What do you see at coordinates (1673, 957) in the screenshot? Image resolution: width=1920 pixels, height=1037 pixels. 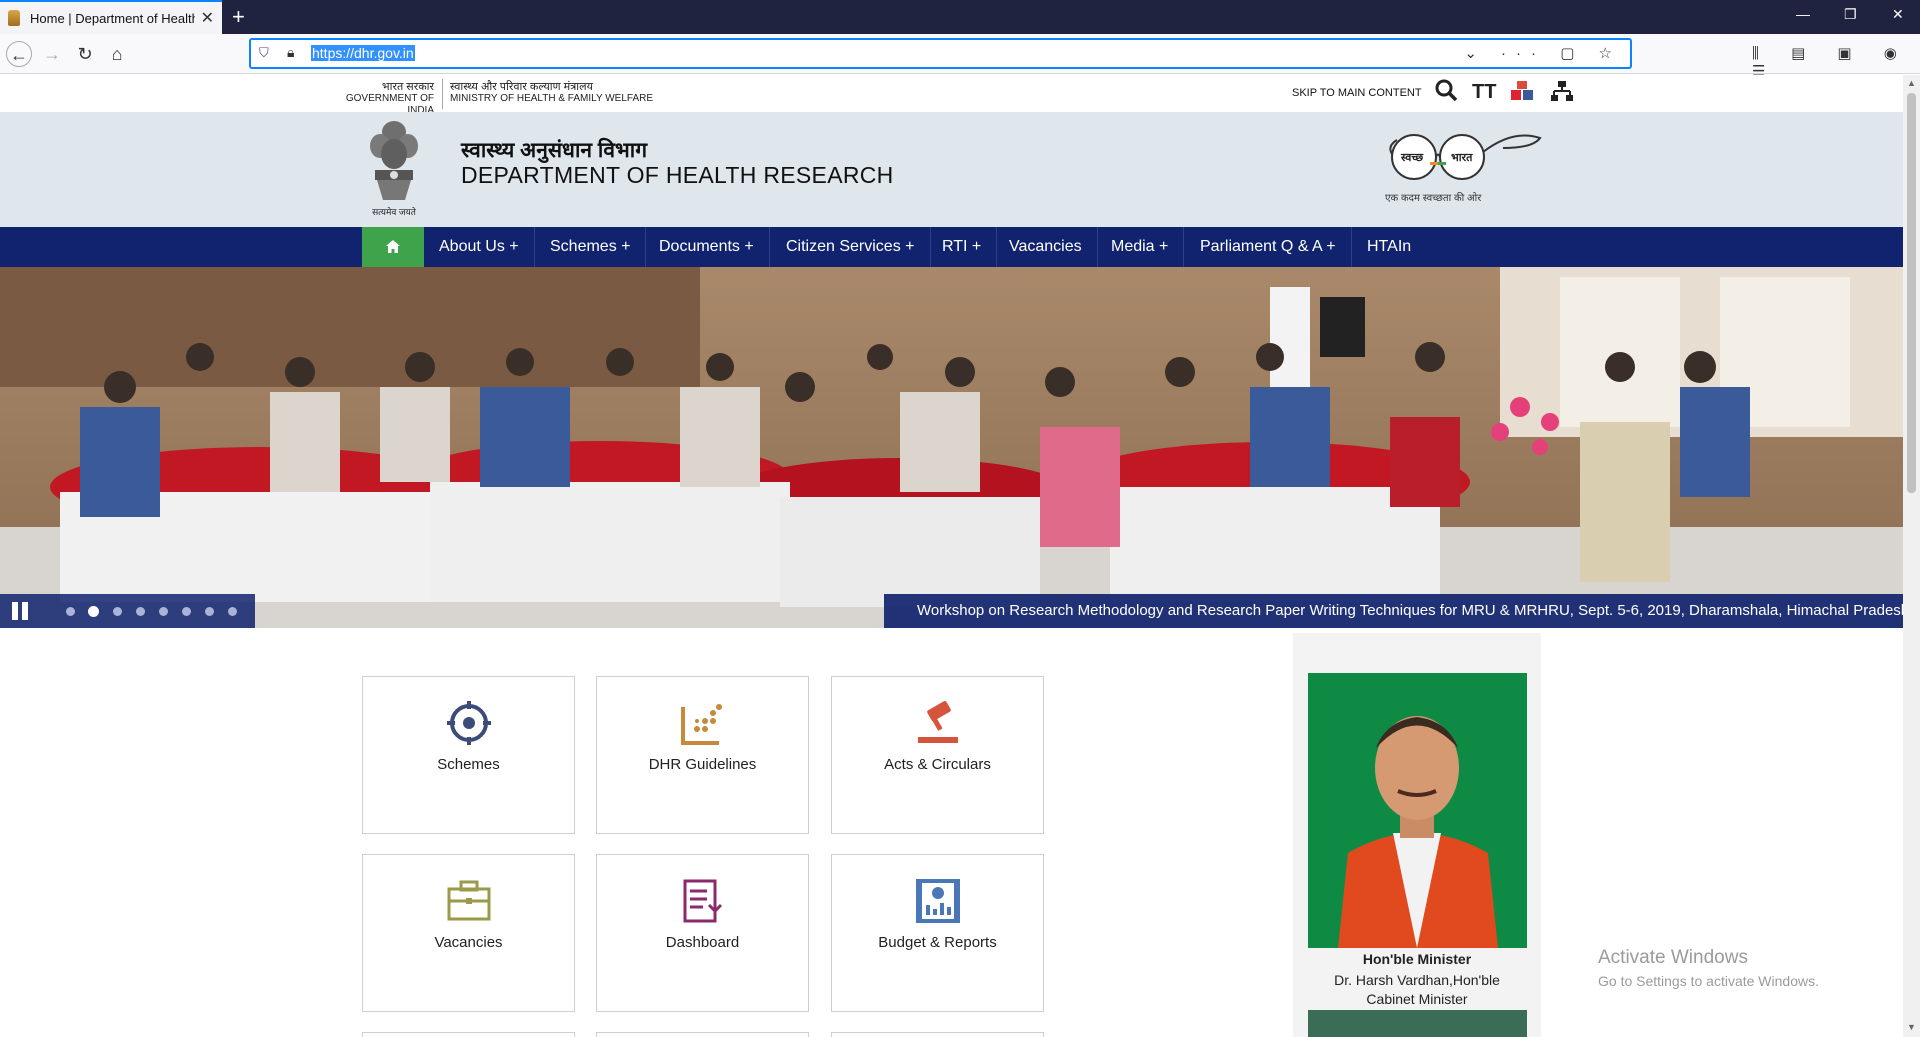 I see `activate-title: Activate Windows` at bounding box center [1673, 957].